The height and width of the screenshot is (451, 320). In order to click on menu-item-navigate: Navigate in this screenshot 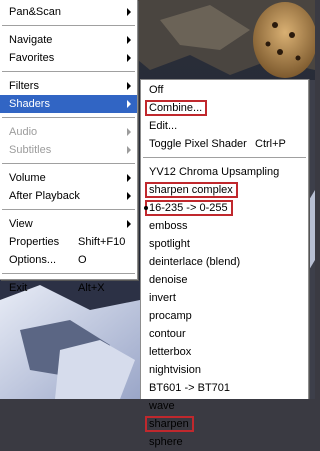, I will do `click(68, 40)`.